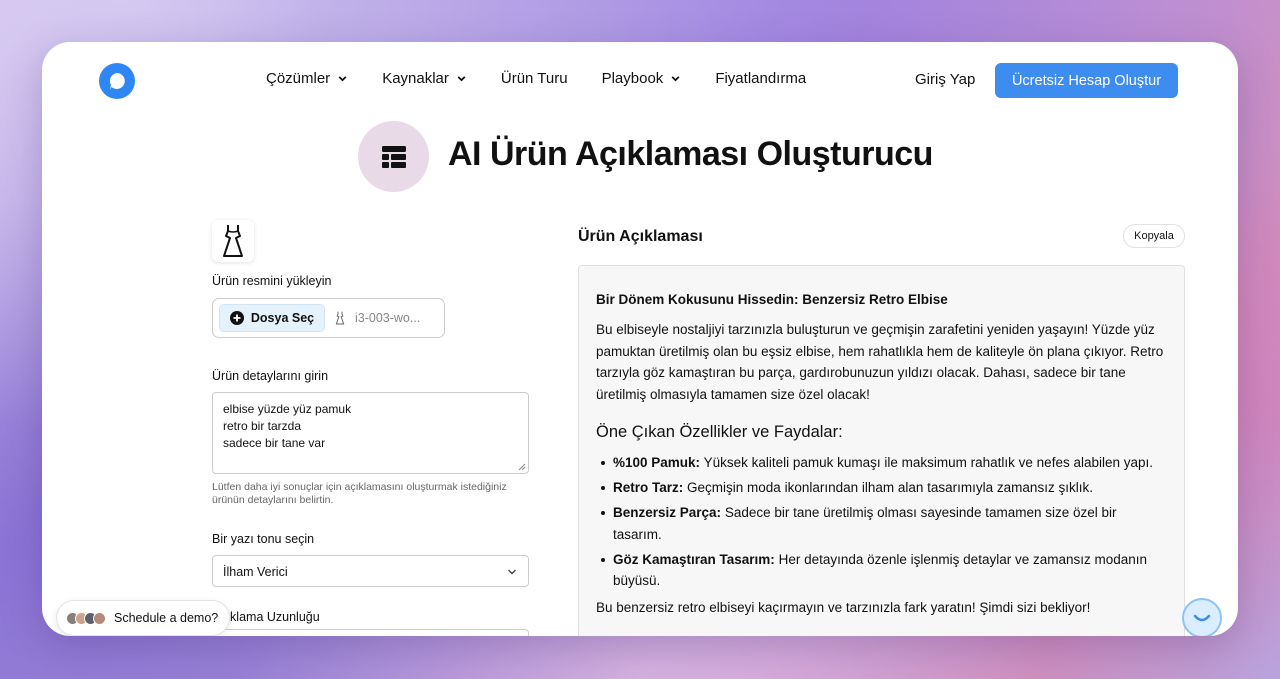 This screenshot has width=1280, height=679. Describe the element at coordinates (1154, 236) in the screenshot. I see `copy-button: Kopyala` at that location.